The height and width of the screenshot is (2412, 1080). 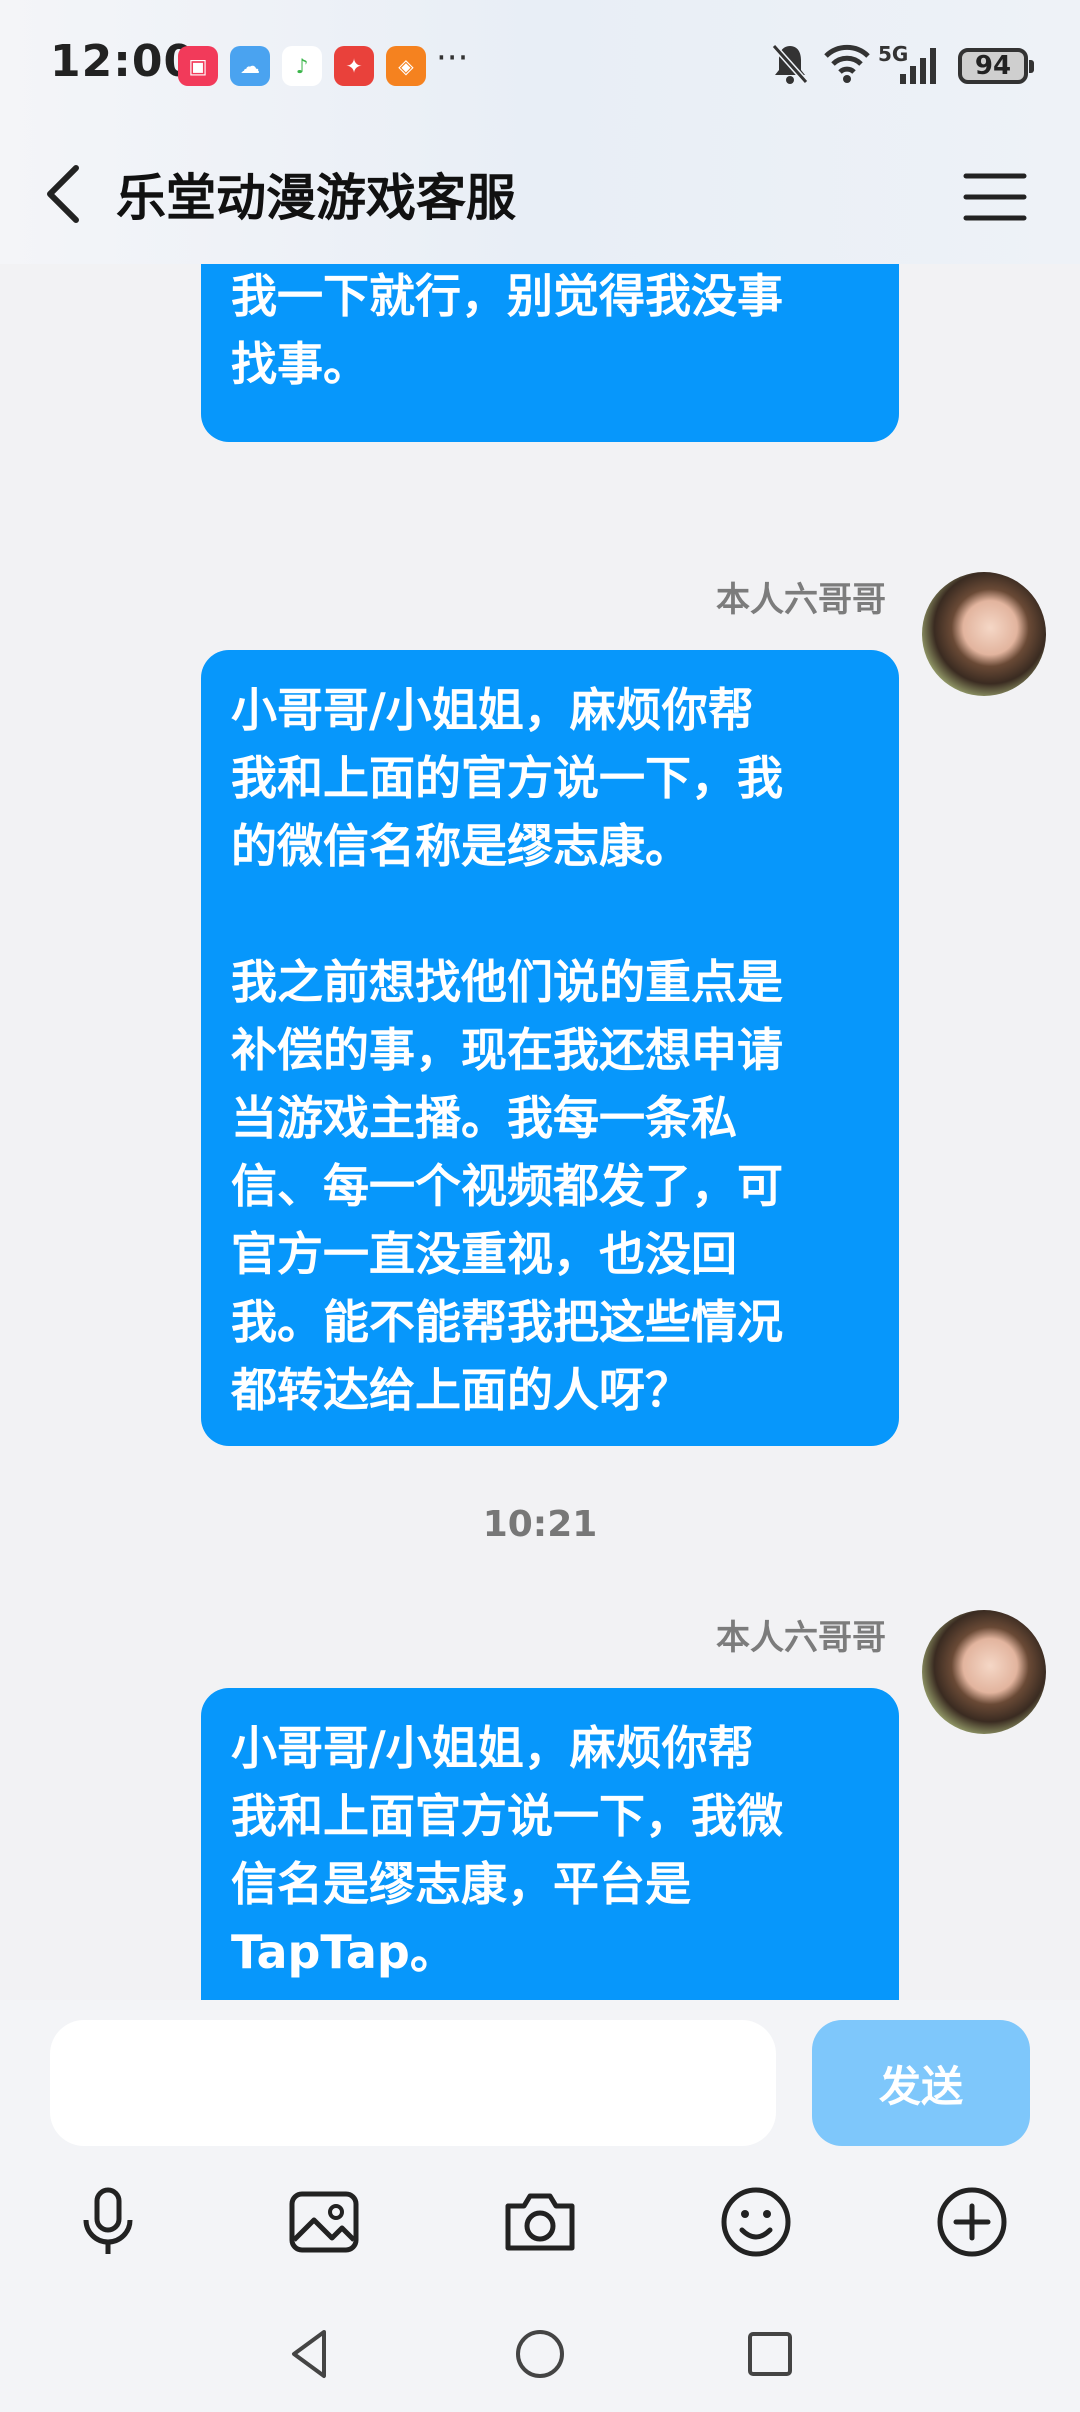 What do you see at coordinates (540, 65) in the screenshot?
I see `status-bar: 12:00 ▣ ☁ ♪ ✦ ◈ ··· 5G 94` at bounding box center [540, 65].